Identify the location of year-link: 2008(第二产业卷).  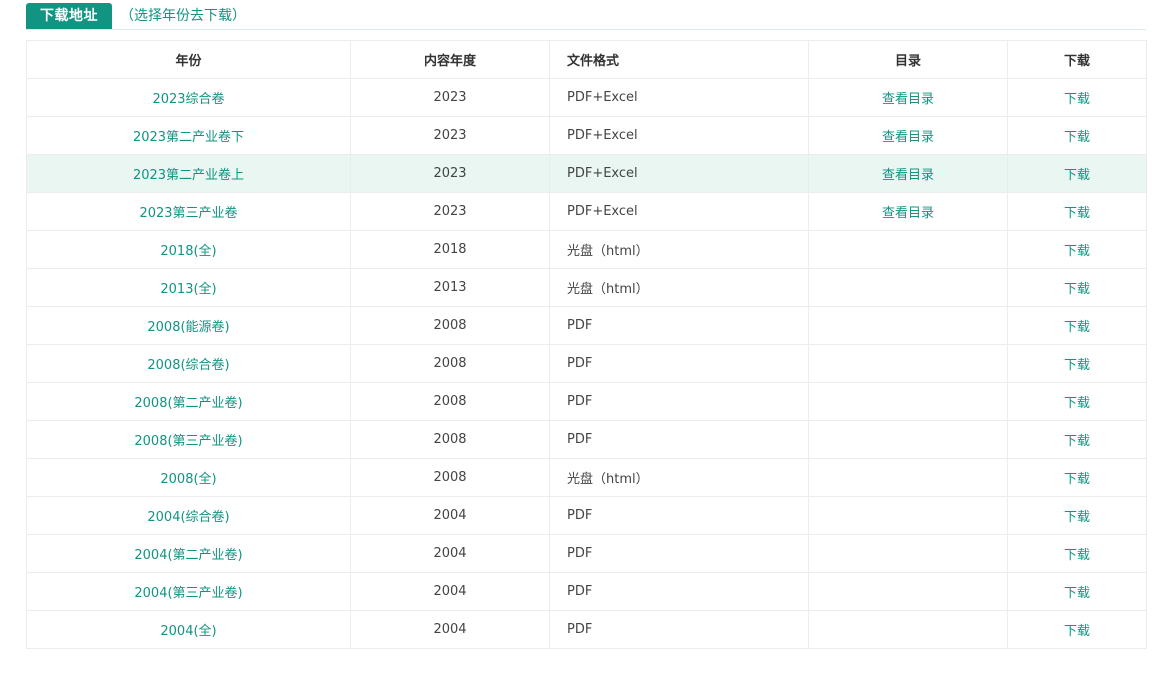
(188, 403).